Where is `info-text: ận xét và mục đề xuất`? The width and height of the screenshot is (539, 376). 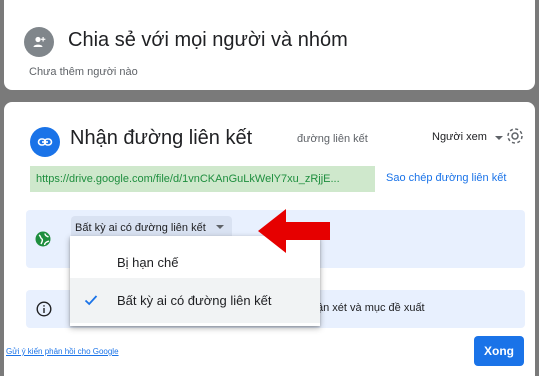
info-text: ận xét và mục đề xuất is located at coordinates (371, 308).